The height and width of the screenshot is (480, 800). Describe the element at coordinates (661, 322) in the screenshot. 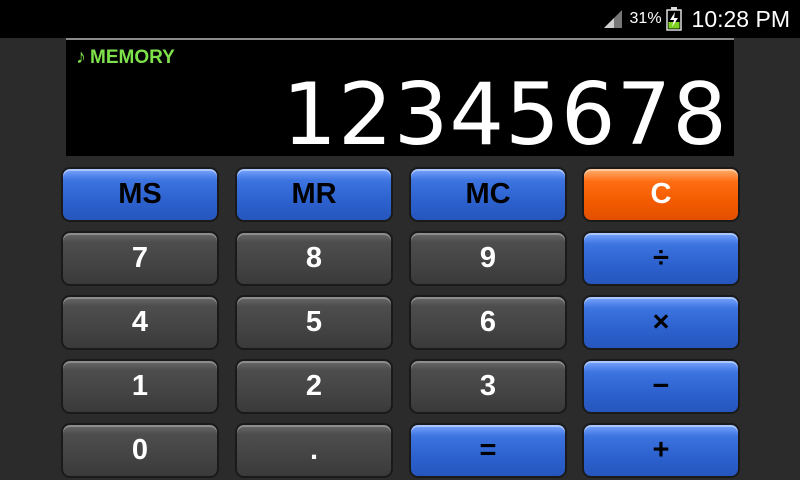

I see `multiply-button: ×` at that location.